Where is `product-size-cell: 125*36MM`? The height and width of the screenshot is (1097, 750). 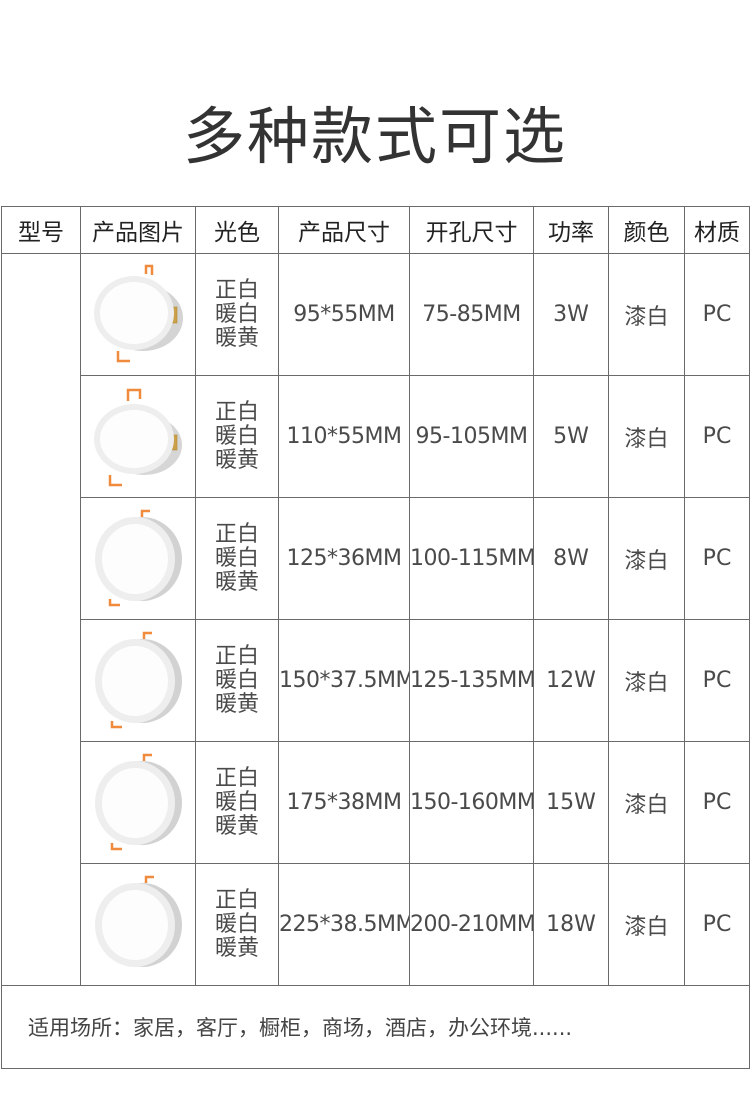 product-size-cell: 125*36MM is located at coordinates (344, 558).